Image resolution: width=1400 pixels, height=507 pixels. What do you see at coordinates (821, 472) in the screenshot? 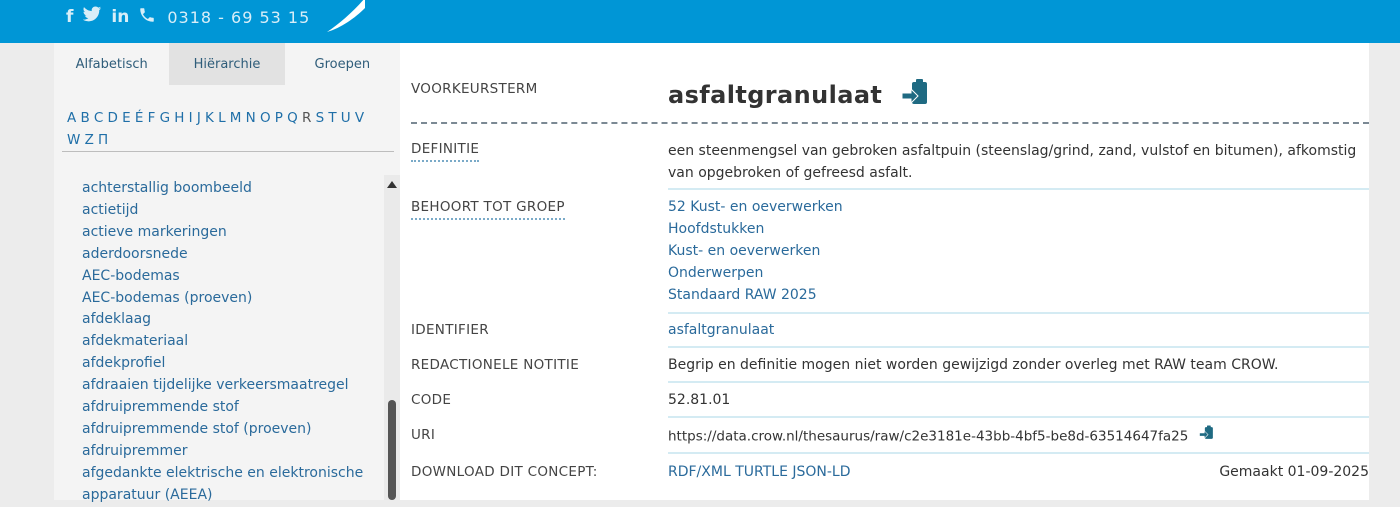
I see `download-jsonld-link: JSON-LD` at bounding box center [821, 472].